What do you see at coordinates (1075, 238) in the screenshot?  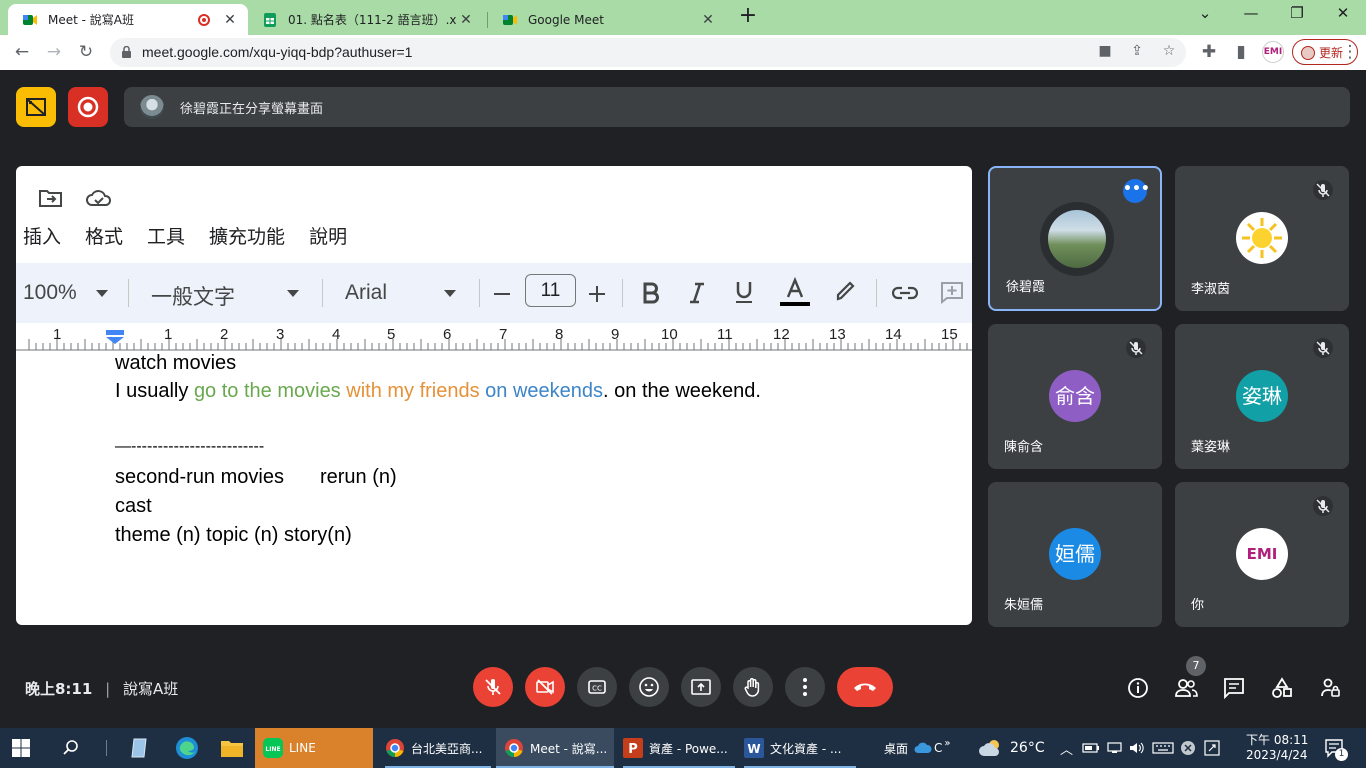 I see `participant-tile: ••• 徐碧霞` at bounding box center [1075, 238].